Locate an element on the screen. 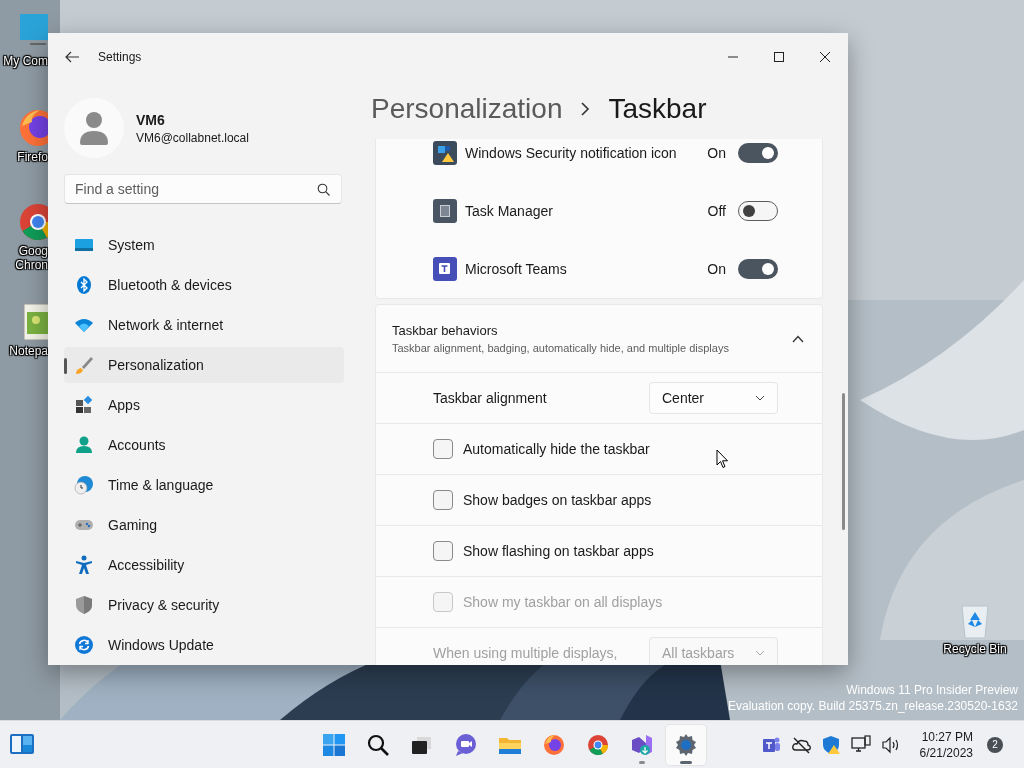 The width and height of the screenshot is (1024, 768). edition-text: Evaluation copy. Build 25375.zn_release.230520-1632 is located at coordinates (873, 706).